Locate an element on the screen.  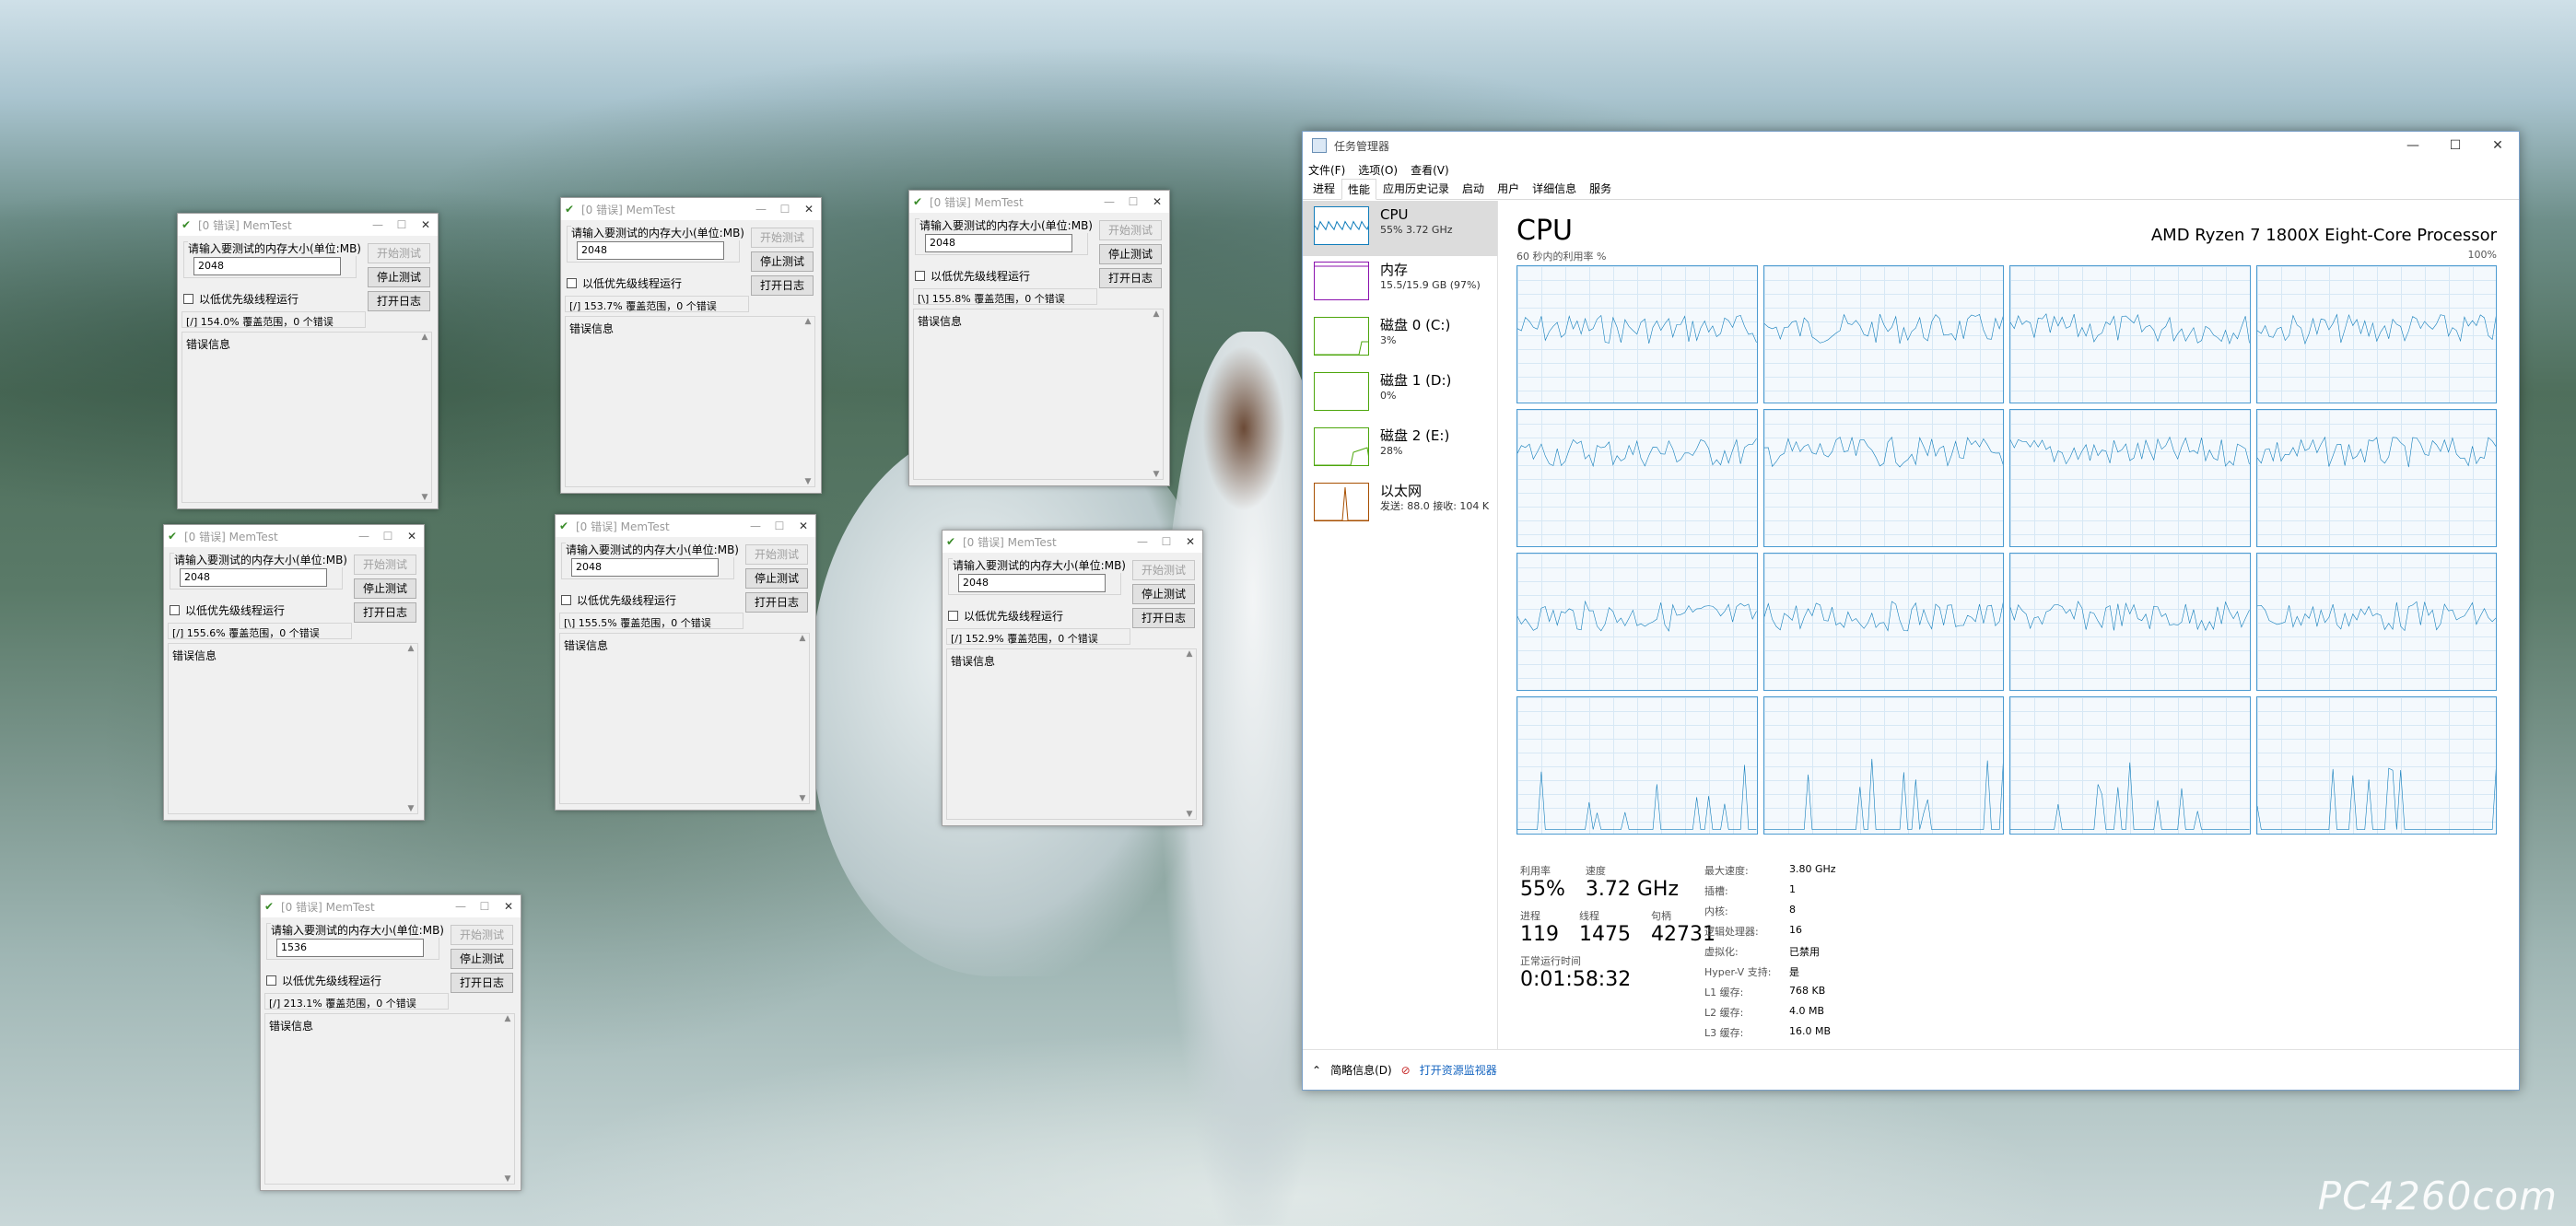
sidebar-item-2: 磁盘 0 (C:) 3% is located at coordinates (1400, 339).